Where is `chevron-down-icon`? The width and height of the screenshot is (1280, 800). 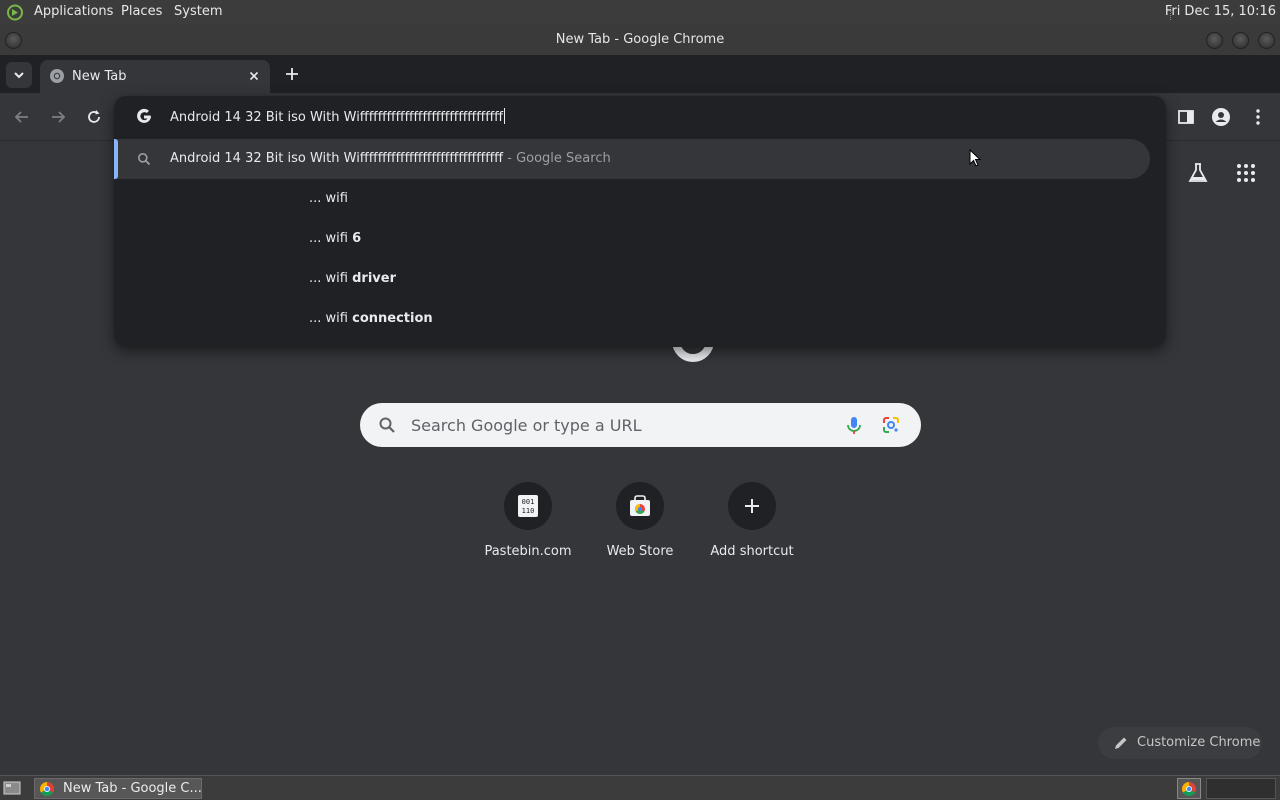
chevron-down-icon is located at coordinates (19, 75).